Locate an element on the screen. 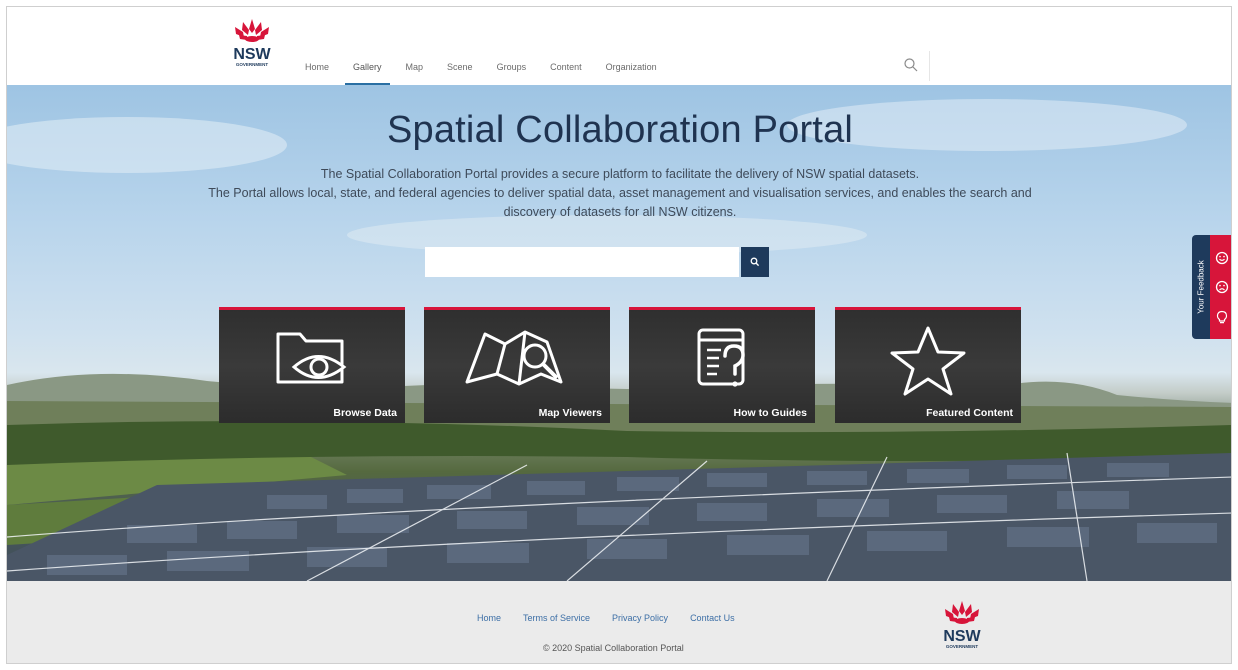  feedback-tab: Your Feedback is located at coordinates (1211, 287).